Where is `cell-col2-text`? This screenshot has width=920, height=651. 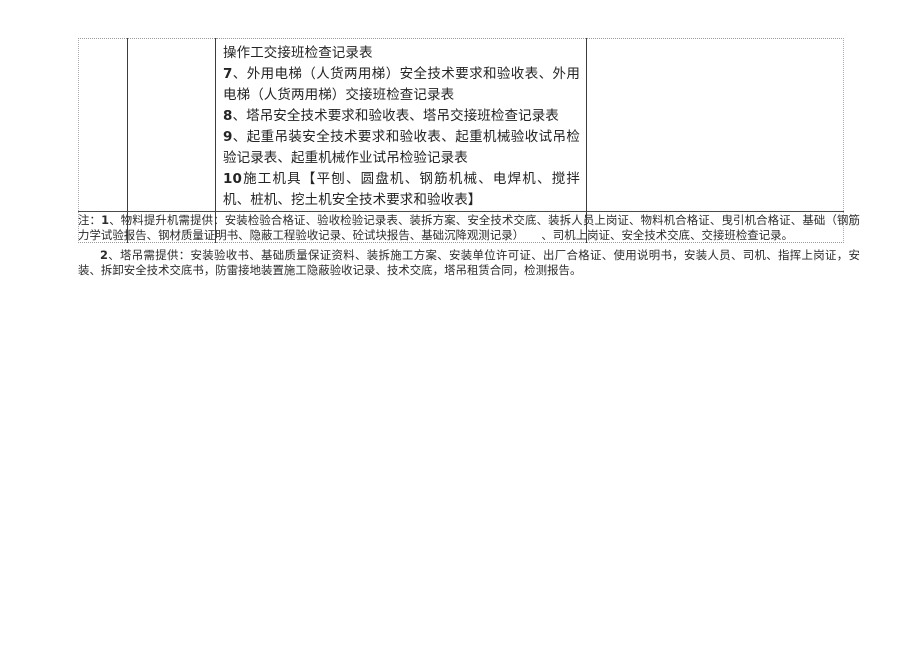
cell-col2-text is located at coordinates (171, 41).